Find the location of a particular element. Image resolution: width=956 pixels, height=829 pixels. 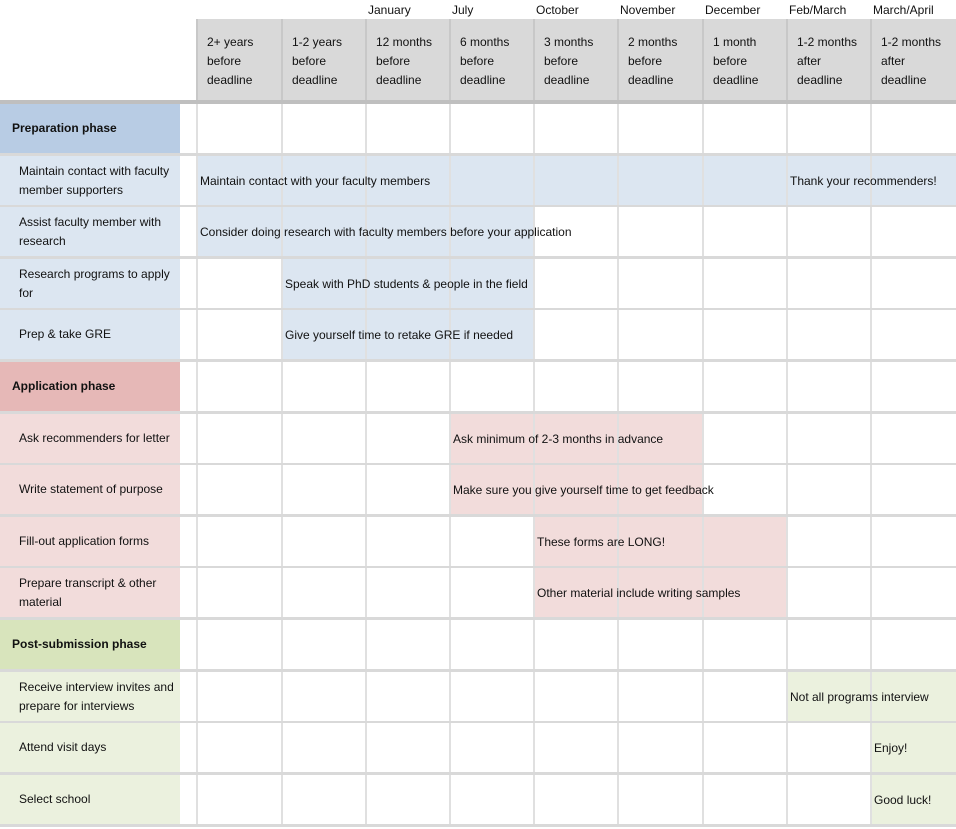

column-header: 3 months before deadline is located at coordinates (575, 60).